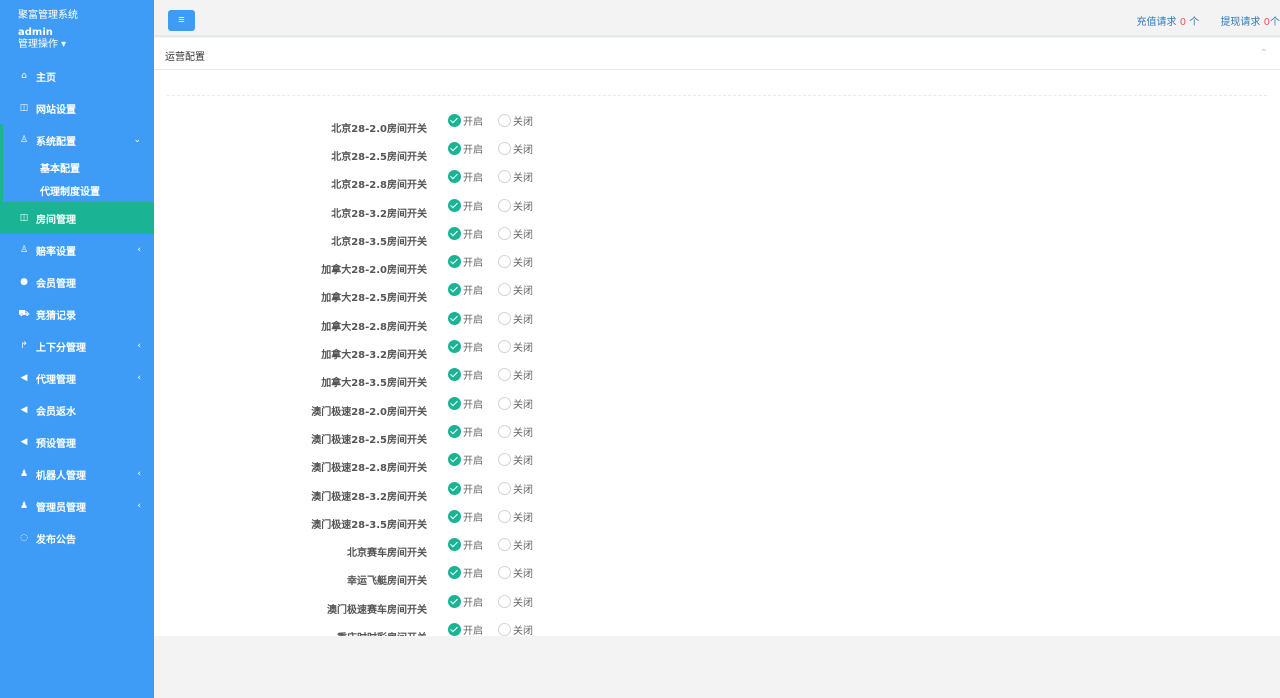 The width and height of the screenshot is (1280, 698). What do you see at coordinates (717, 151) in the screenshot?
I see `room-switch-row: 北京28-2.5房间开关 开启 关闭` at bounding box center [717, 151].